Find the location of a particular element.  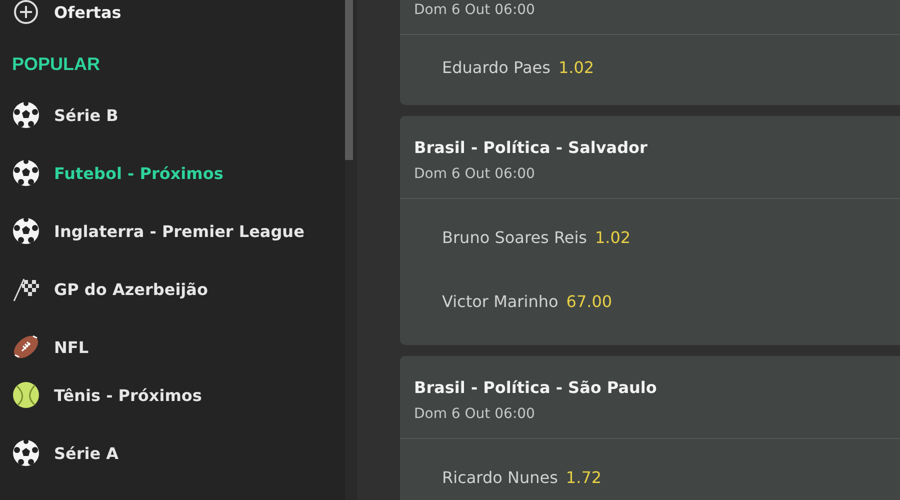

event-title: Brasil - Política - Salvador is located at coordinates (531, 147).